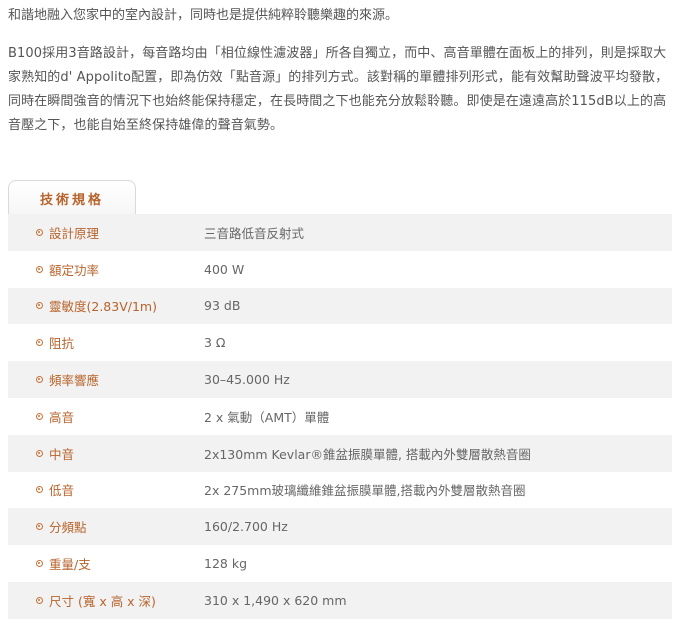  What do you see at coordinates (365, 491) in the screenshot?
I see `spec-value: 2x 275mm玻璃纖維錐盆振膜單體,搭載內外雙層散熱音圈` at bounding box center [365, 491].